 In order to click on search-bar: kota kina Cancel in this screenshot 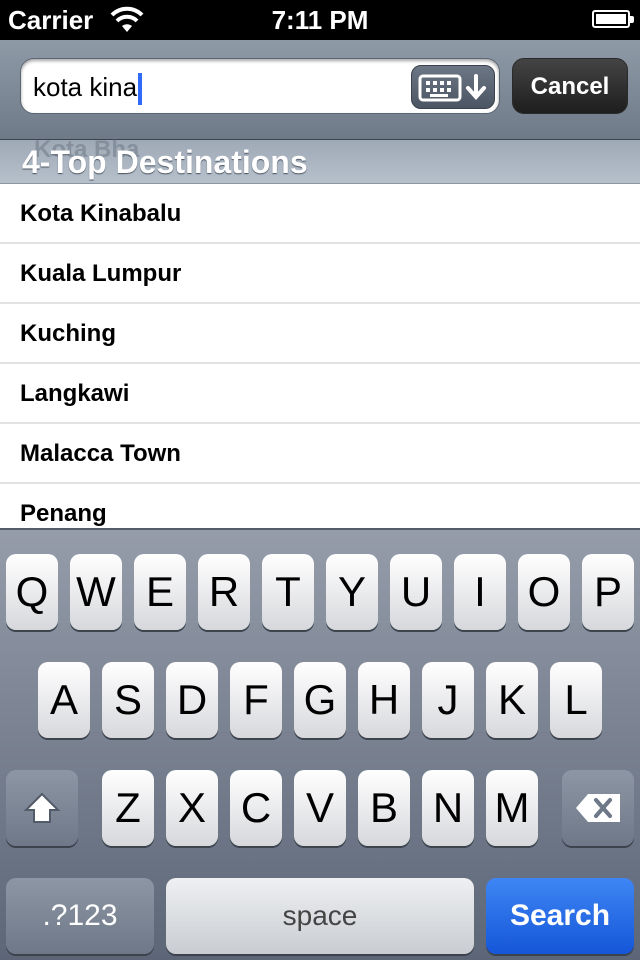, I will do `click(320, 90)`.